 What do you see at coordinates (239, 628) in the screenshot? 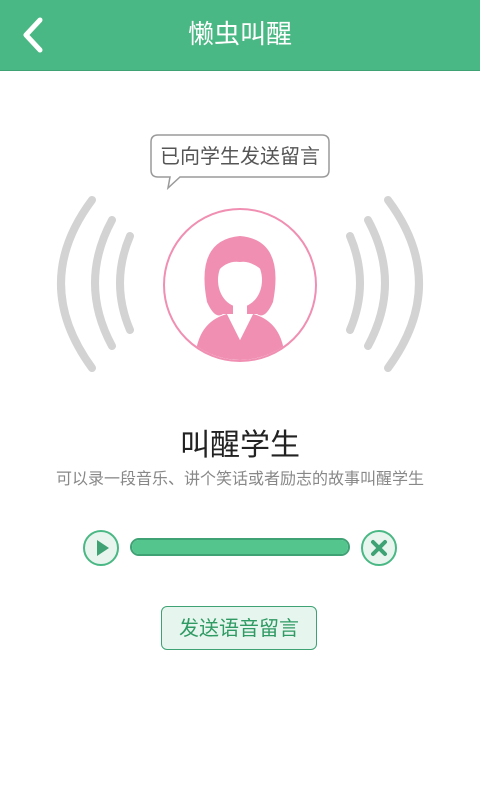
I see `send-voice-message-button: 发送语音留言` at bounding box center [239, 628].